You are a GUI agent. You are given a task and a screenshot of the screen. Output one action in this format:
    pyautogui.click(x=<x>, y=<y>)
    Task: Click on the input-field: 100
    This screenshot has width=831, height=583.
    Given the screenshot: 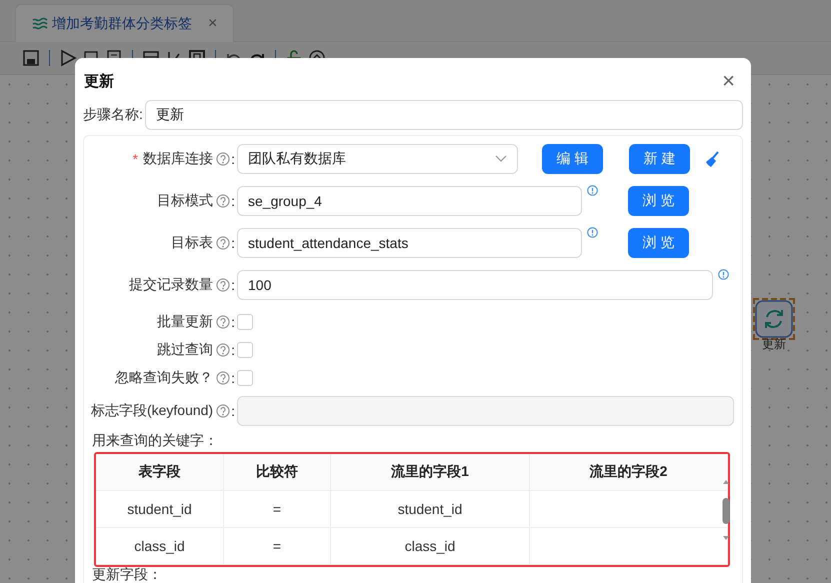 What is the action you would take?
    pyautogui.click(x=475, y=285)
    